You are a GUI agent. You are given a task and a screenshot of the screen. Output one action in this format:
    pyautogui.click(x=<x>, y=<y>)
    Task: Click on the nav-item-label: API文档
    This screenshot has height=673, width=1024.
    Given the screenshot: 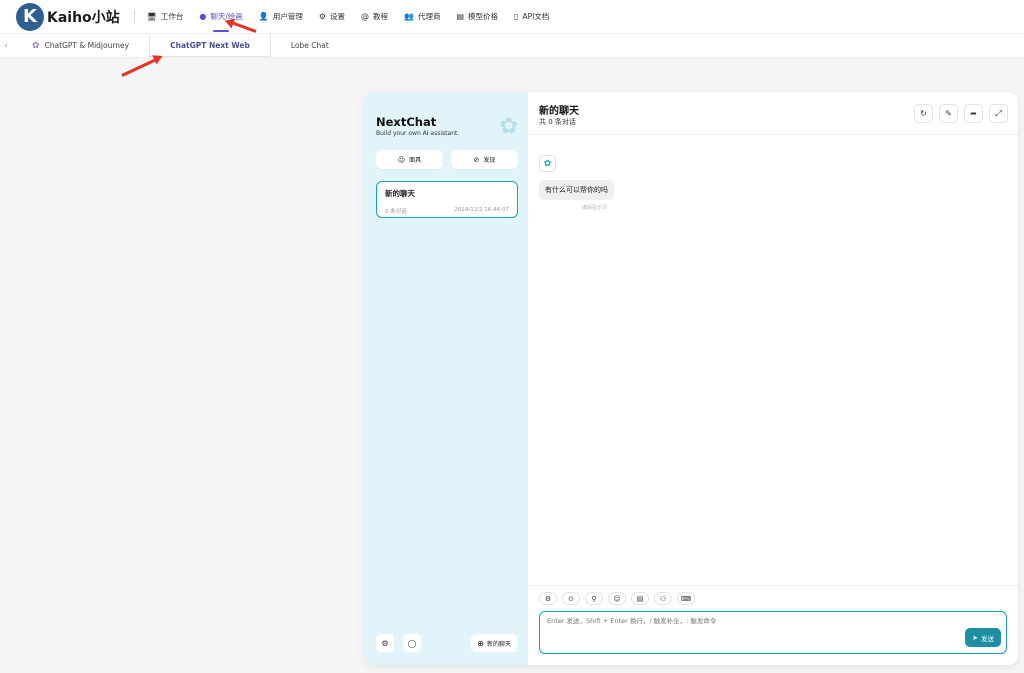 What is the action you would take?
    pyautogui.click(x=536, y=16)
    